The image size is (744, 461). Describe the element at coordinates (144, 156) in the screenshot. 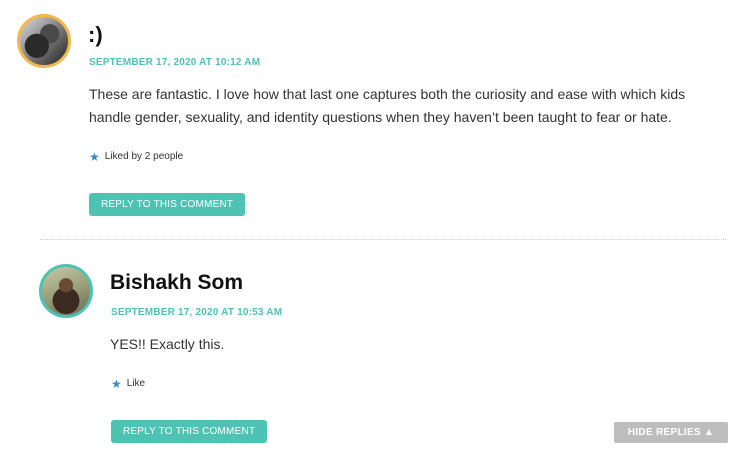

I see `like-label: Liked by 2 people` at that location.